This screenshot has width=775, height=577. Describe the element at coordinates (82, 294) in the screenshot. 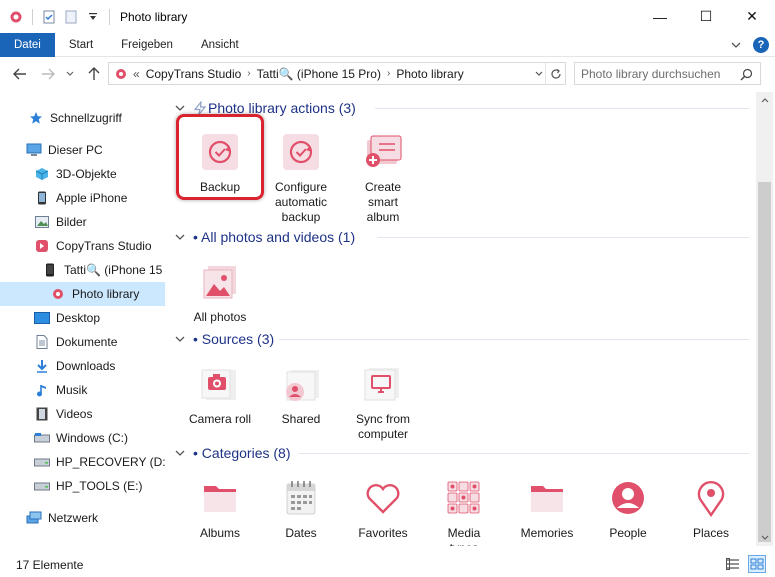

I see `sidebar-item-photo-library: Photo library` at that location.